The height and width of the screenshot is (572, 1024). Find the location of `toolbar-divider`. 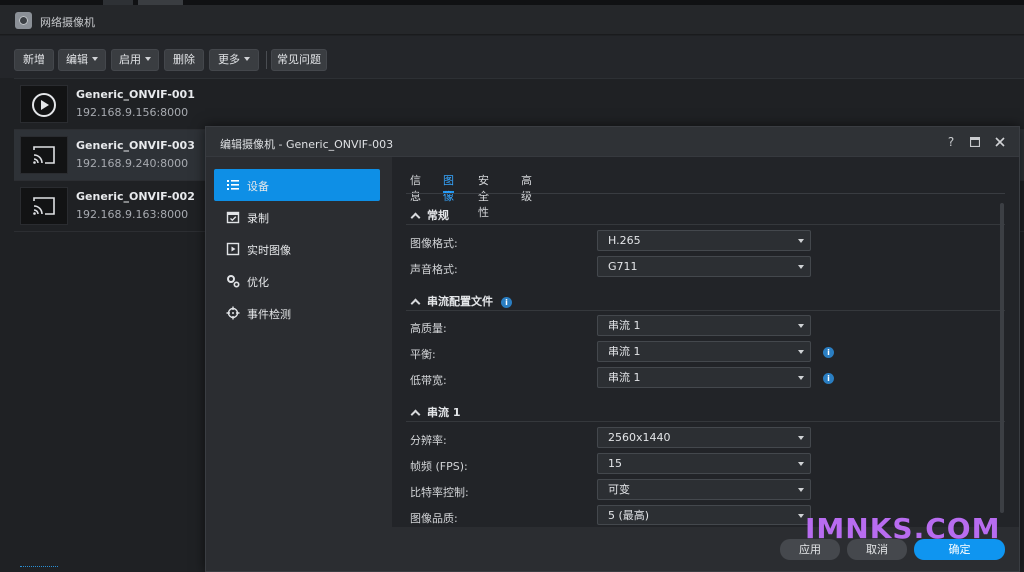

toolbar-divider is located at coordinates (266, 60).